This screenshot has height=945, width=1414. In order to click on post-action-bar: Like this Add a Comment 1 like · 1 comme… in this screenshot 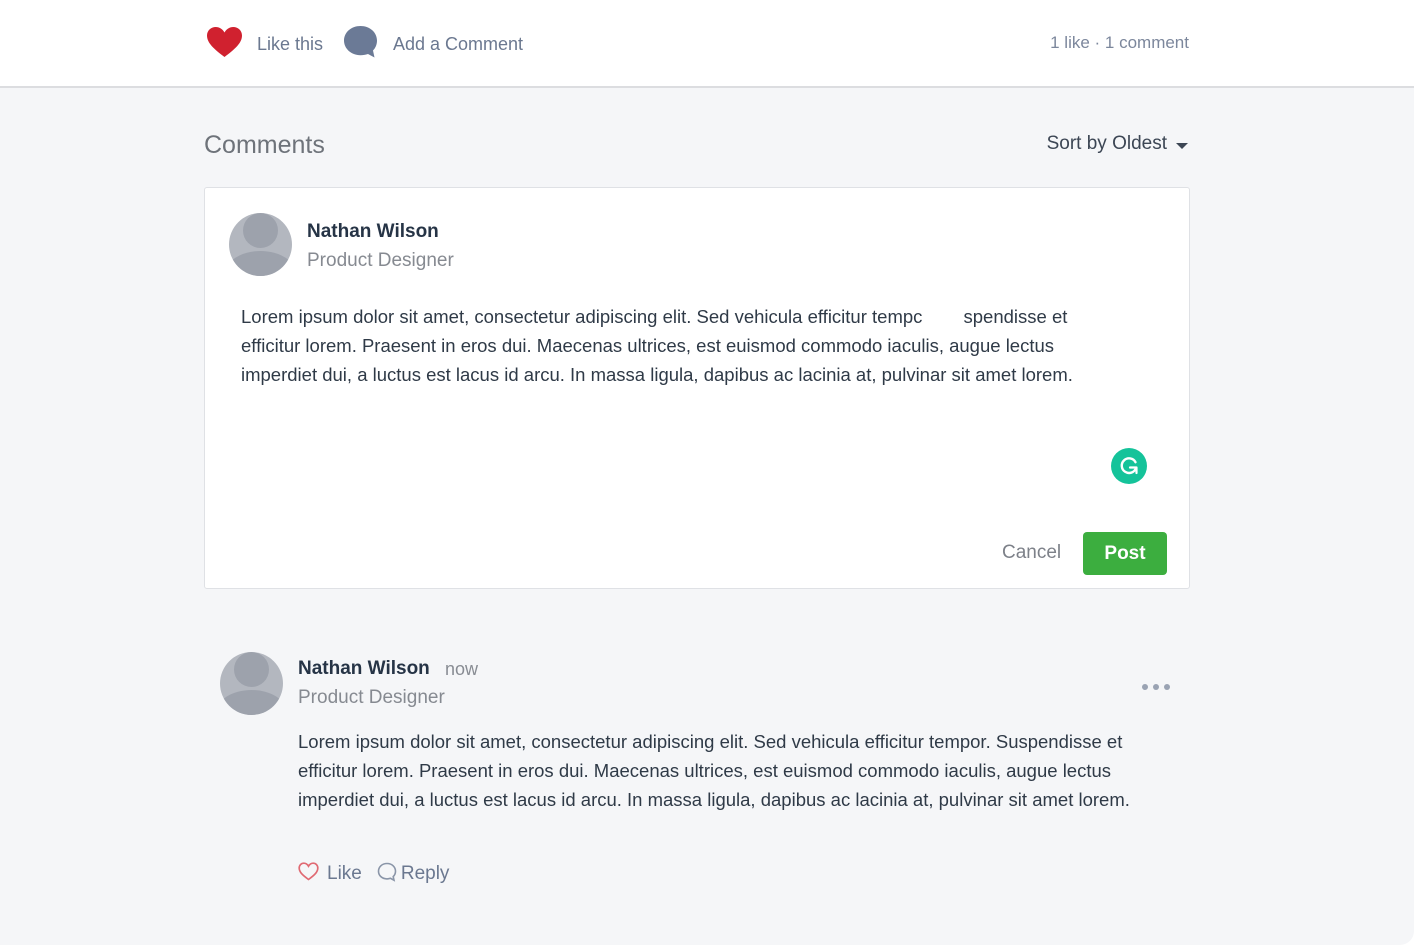, I will do `click(707, 44)`.